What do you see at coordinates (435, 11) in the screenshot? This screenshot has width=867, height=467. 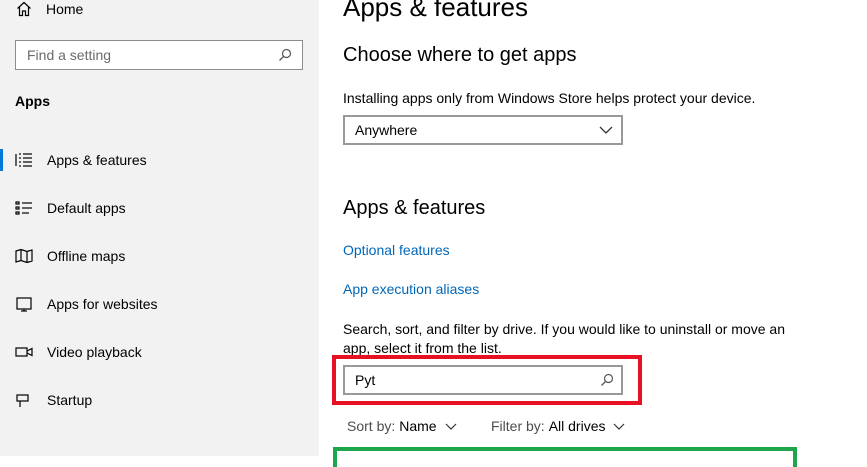 I see `page-title: Apps & features` at bounding box center [435, 11].